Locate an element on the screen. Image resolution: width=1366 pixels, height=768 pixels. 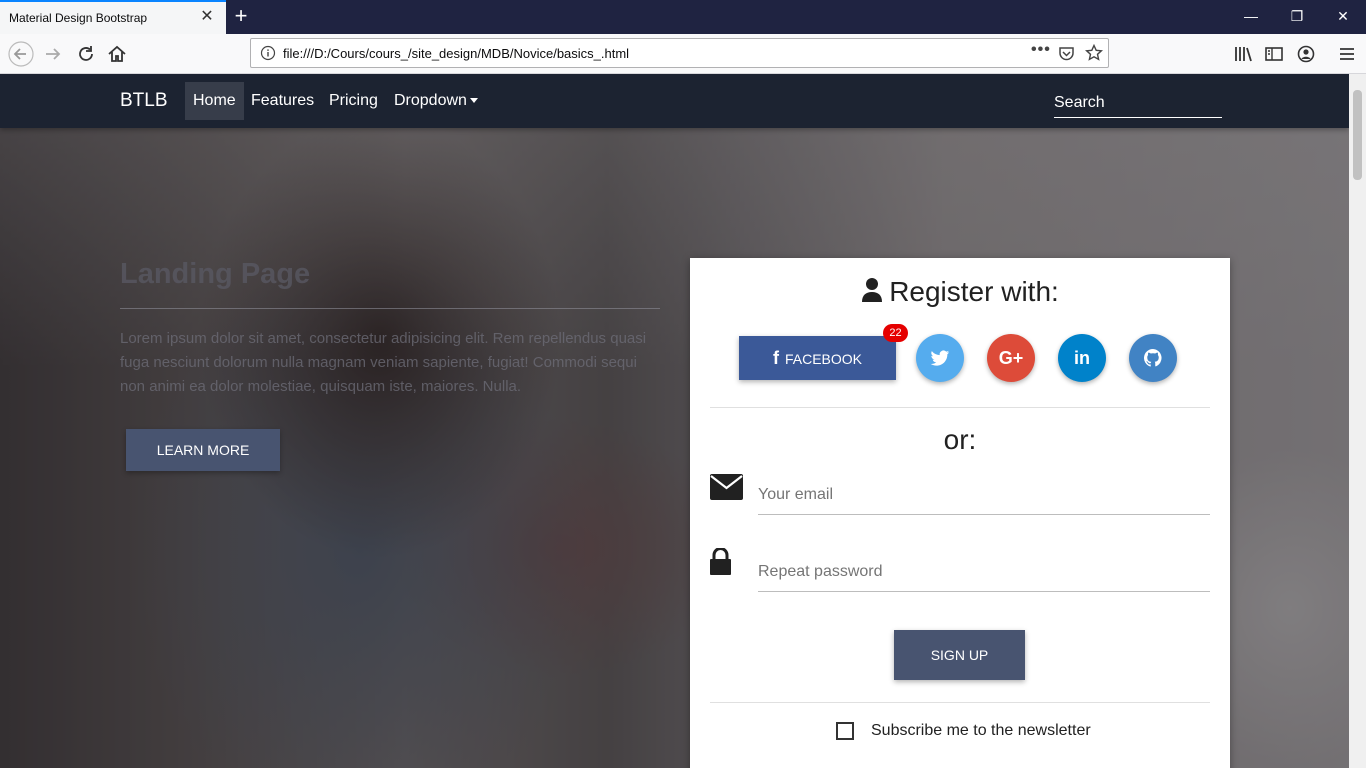
card-divider-top is located at coordinates (960, 407).